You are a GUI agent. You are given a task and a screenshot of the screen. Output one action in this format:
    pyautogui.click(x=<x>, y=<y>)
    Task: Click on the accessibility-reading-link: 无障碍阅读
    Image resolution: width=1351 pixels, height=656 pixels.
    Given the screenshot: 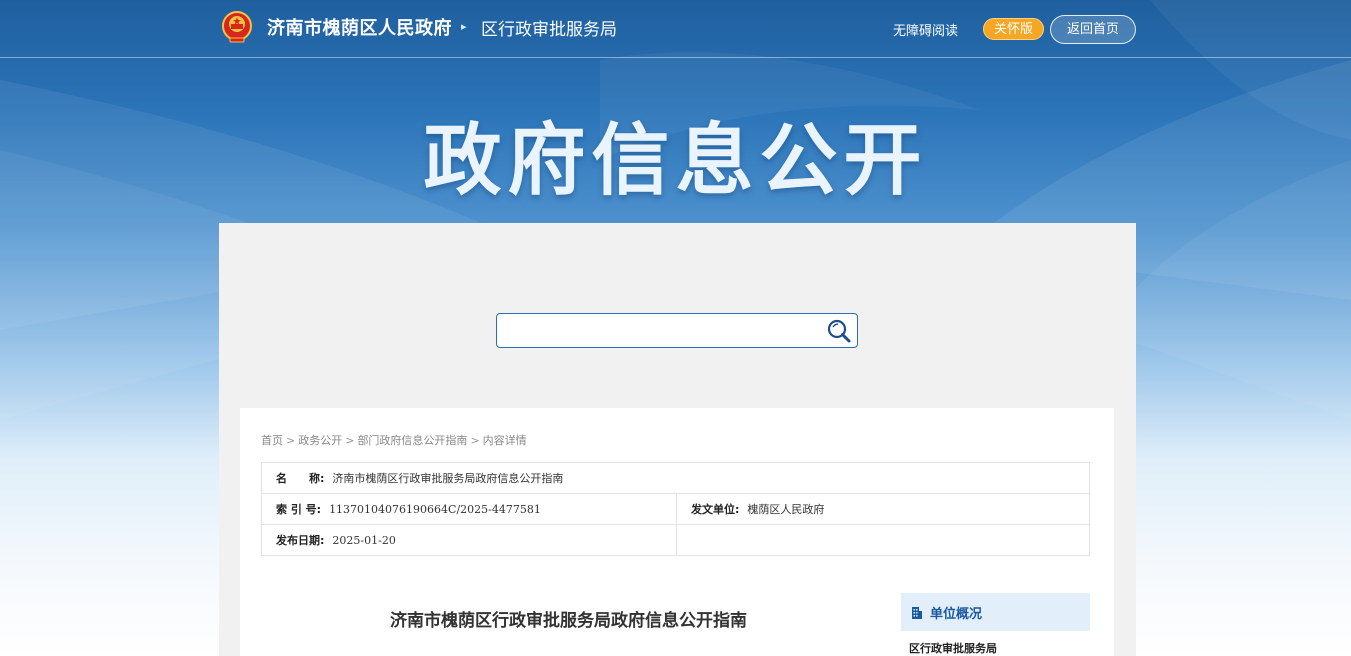 What is the action you would take?
    pyautogui.click(x=925, y=29)
    